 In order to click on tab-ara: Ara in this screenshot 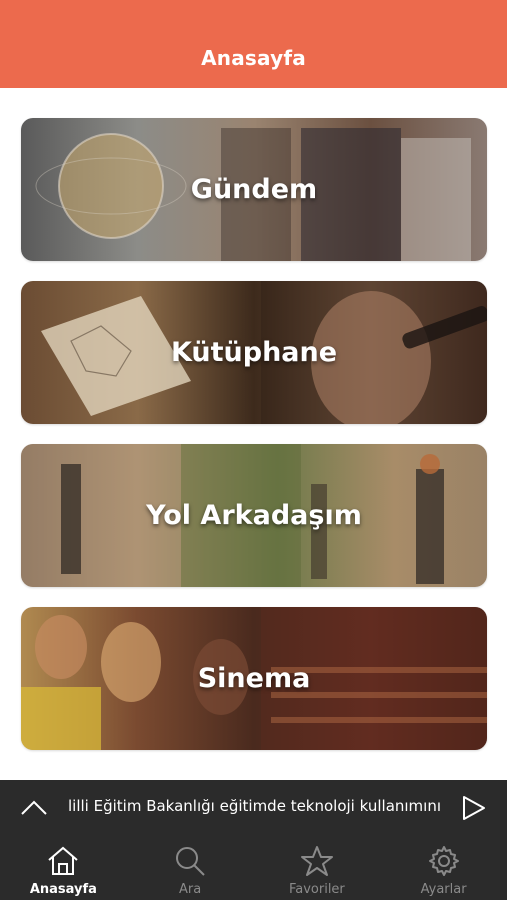, I will do `click(190, 867)`.